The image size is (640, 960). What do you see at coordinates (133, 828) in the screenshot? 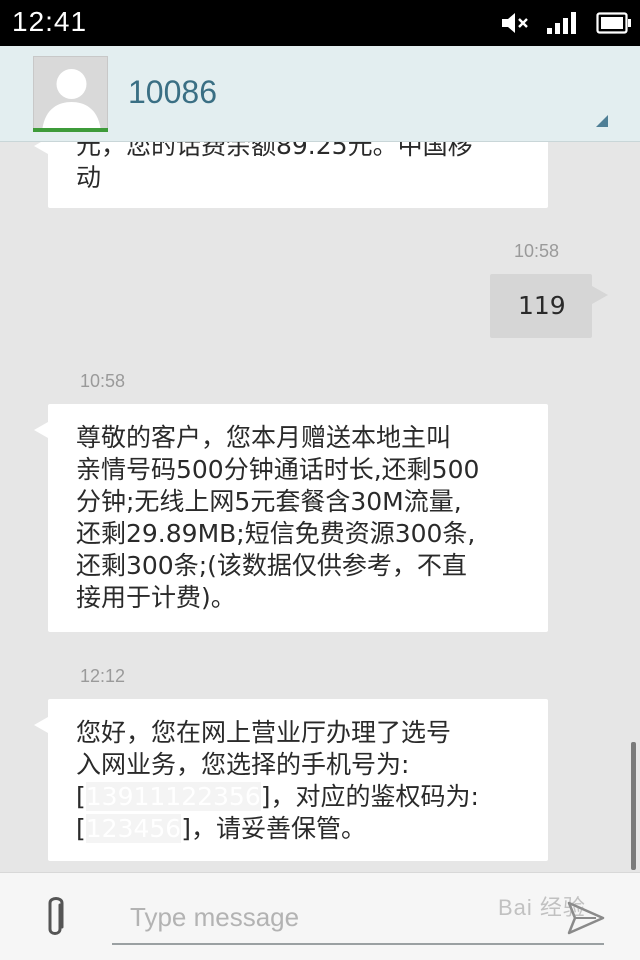
I see `redacted-auth-code: 123456` at bounding box center [133, 828].